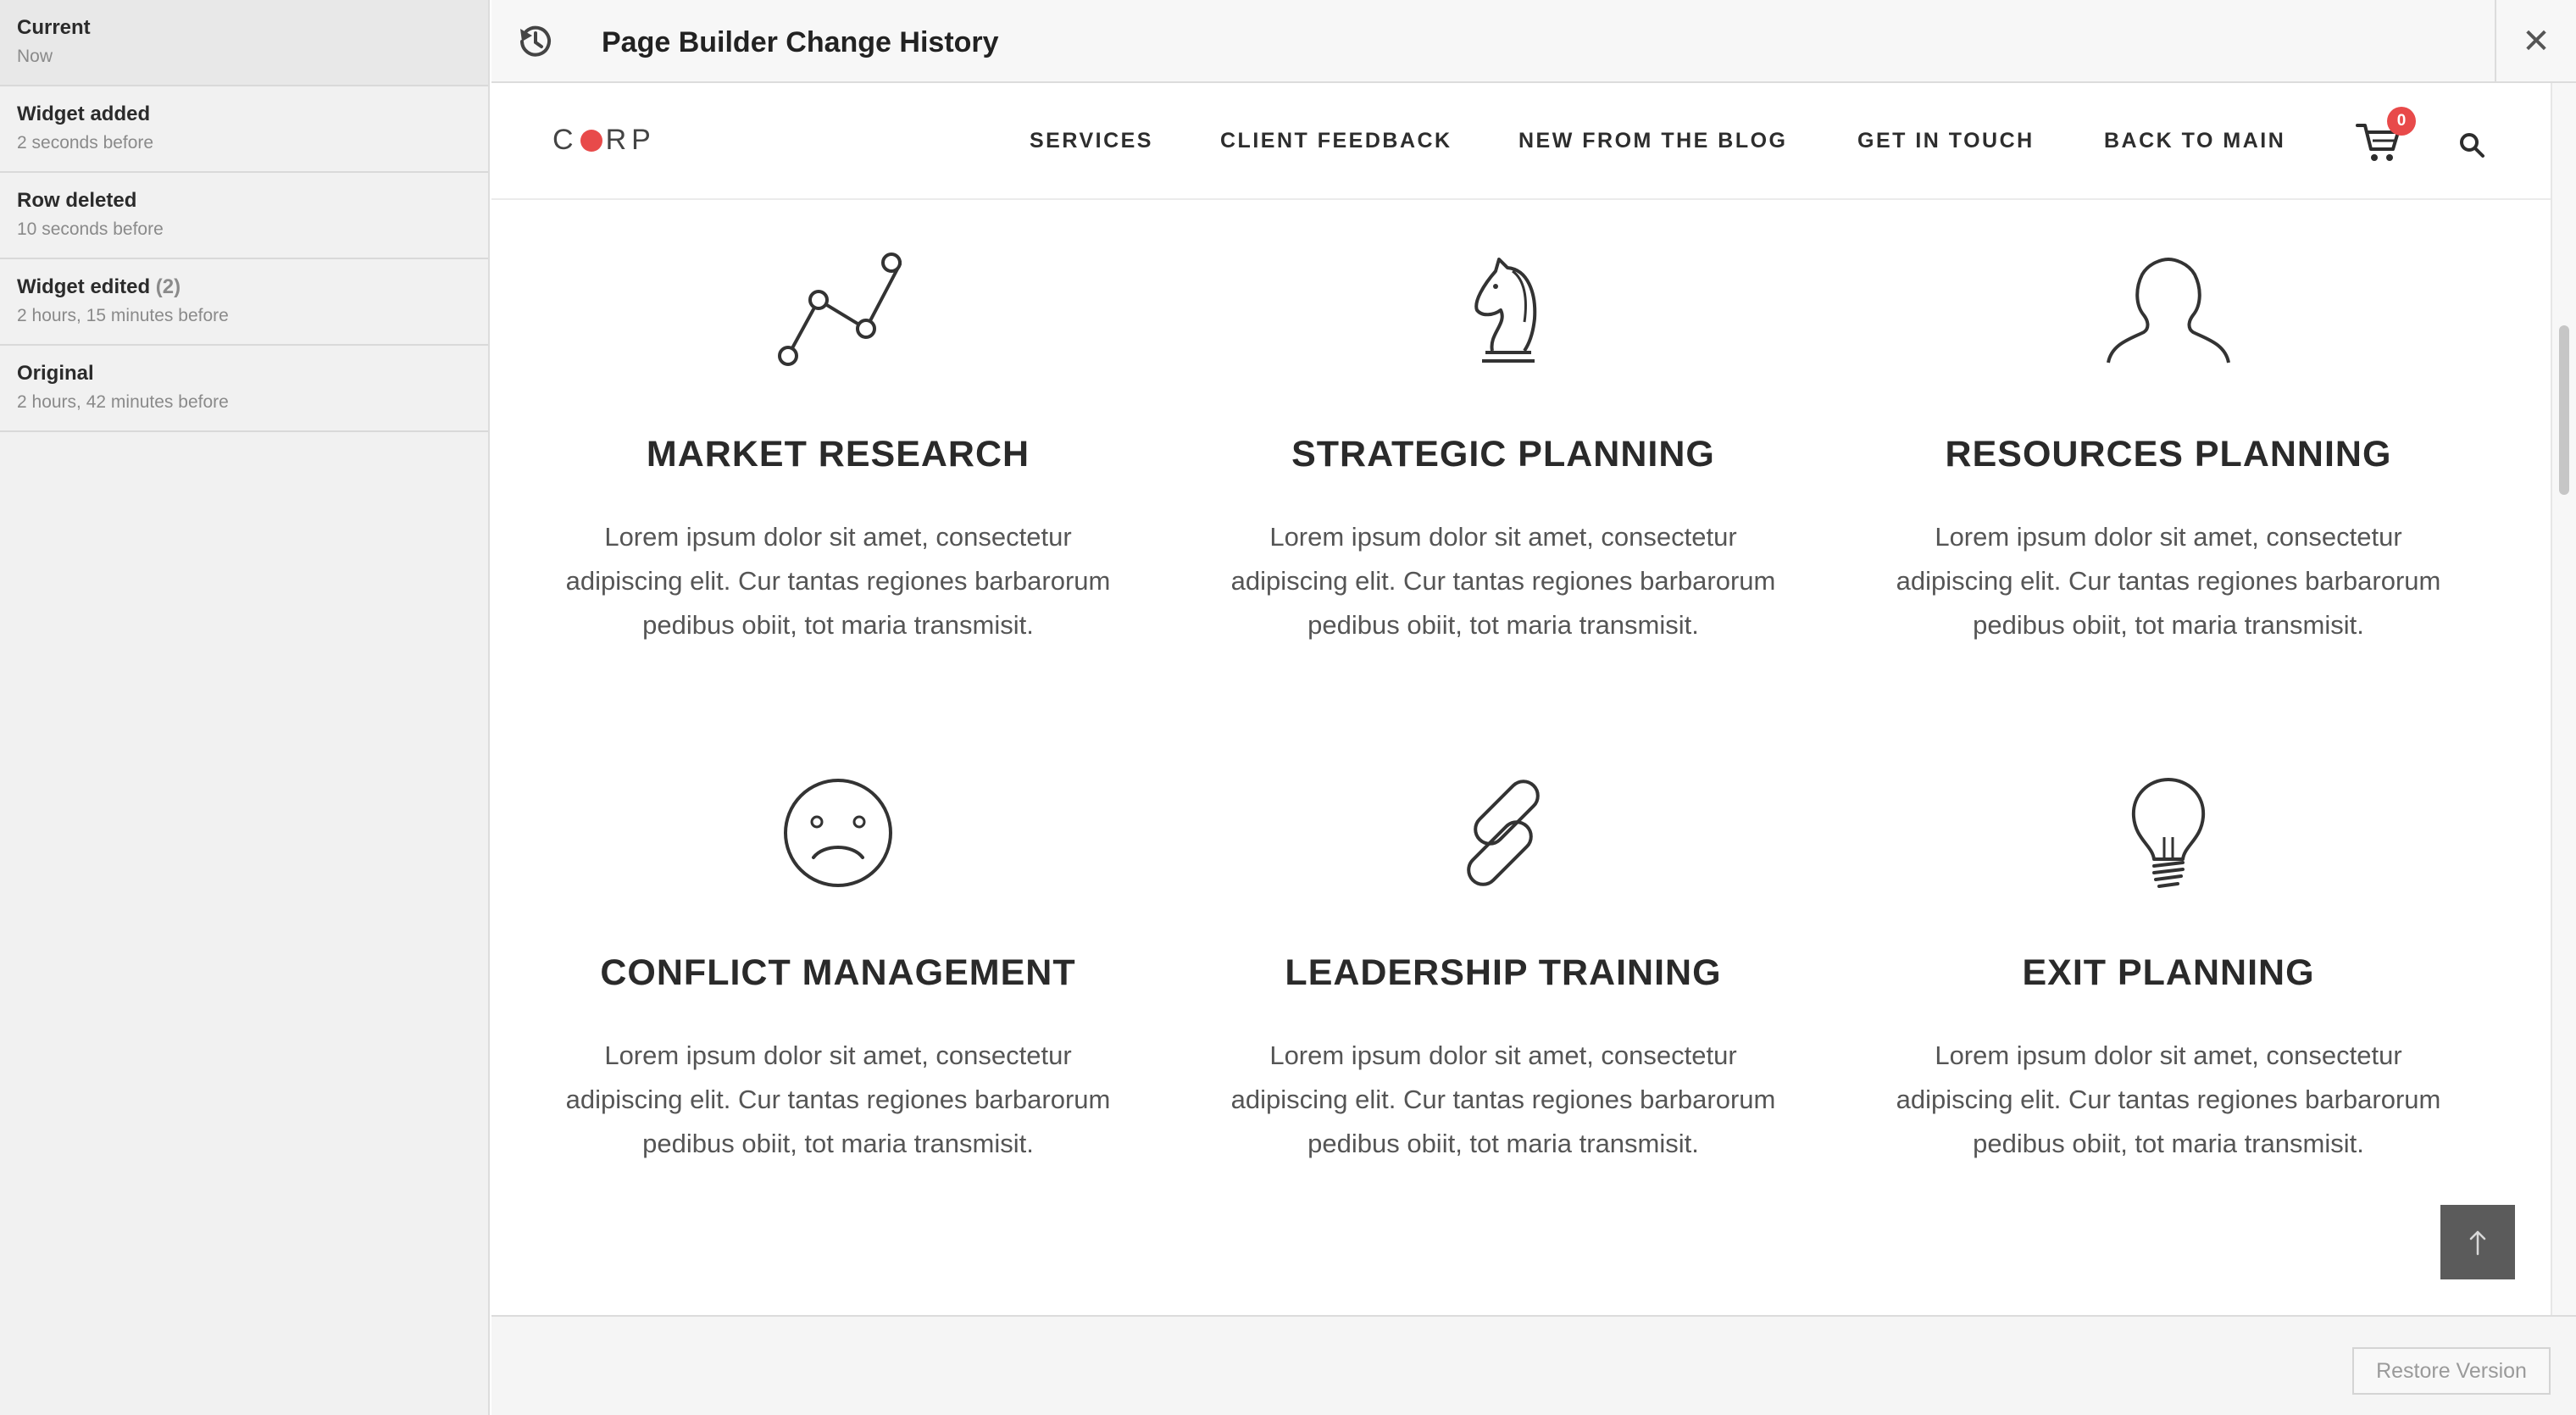 The width and height of the screenshot is (2576, 1415). Describe the element at coordinates (1505, 310) in the screenshot. I see `chess-knight-icon` at that location.